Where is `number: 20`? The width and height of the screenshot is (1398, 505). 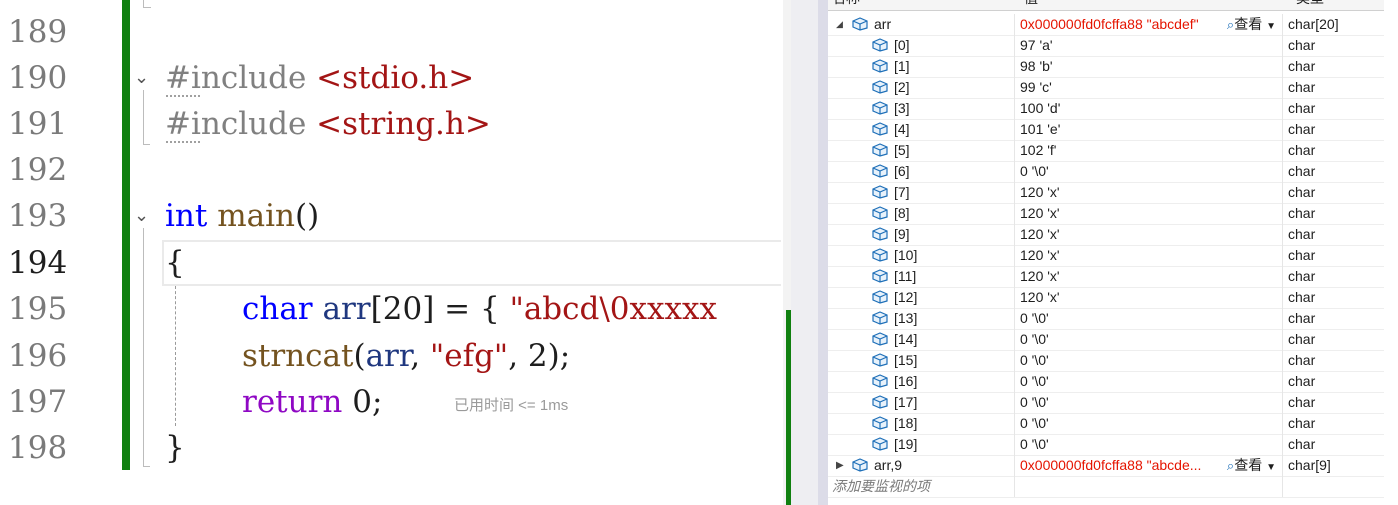 number: 20 is located at coordinates (402, 309).